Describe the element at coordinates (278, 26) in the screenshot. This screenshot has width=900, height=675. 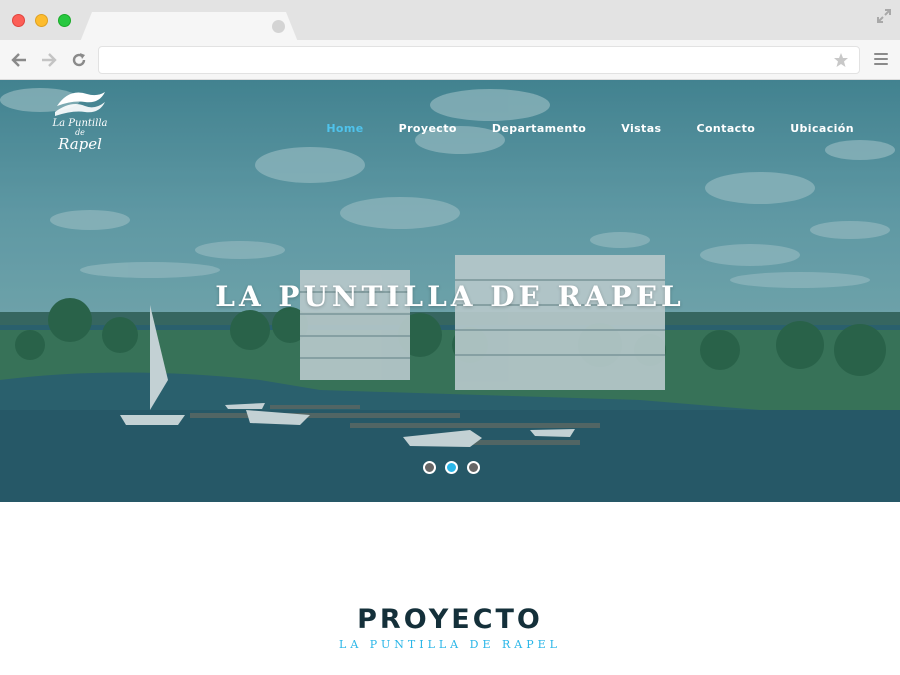
I see `tab-close-icon` at that location.